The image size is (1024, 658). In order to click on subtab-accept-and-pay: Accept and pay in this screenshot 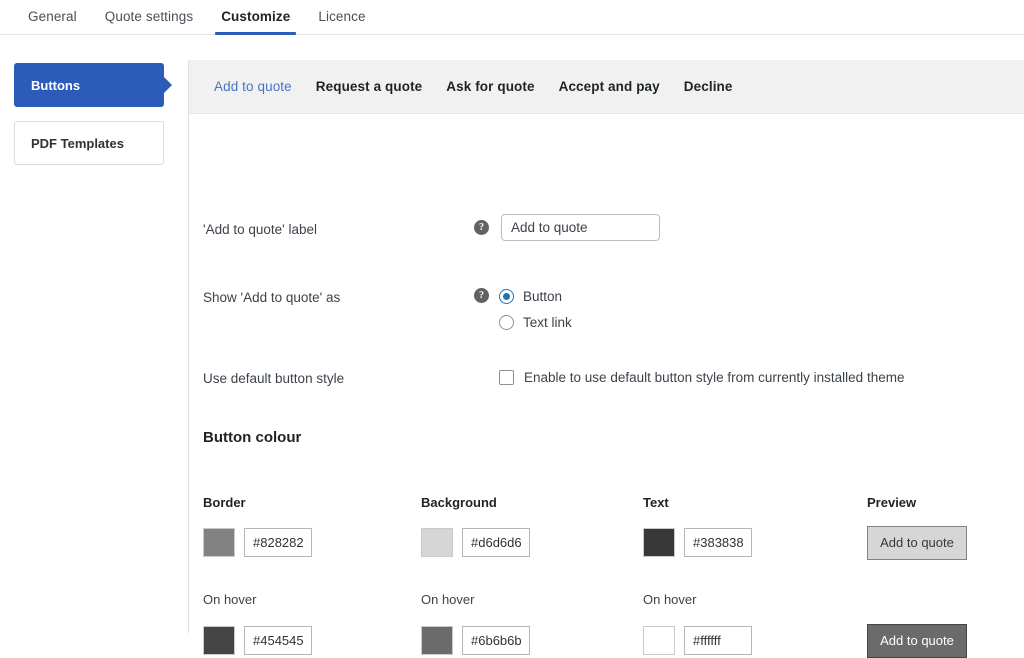, I will do `click(609, 86)`.